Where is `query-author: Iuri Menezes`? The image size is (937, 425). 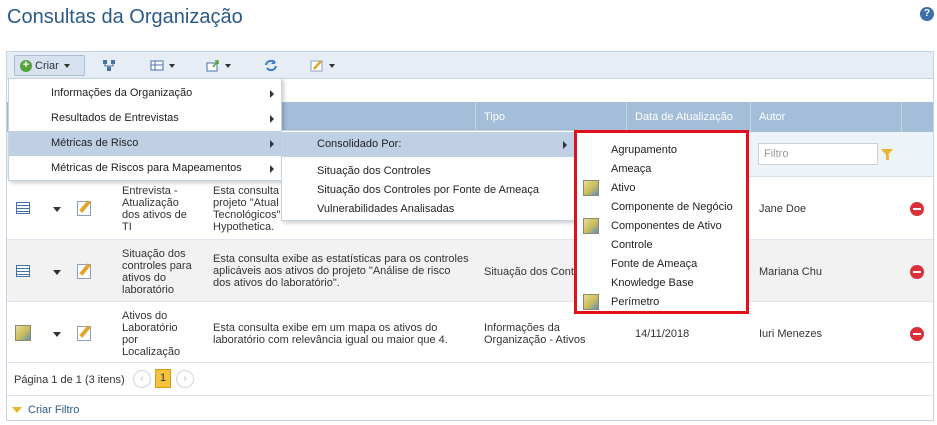 query-author: Iuri Menezes is located at coordinates (790, 334).